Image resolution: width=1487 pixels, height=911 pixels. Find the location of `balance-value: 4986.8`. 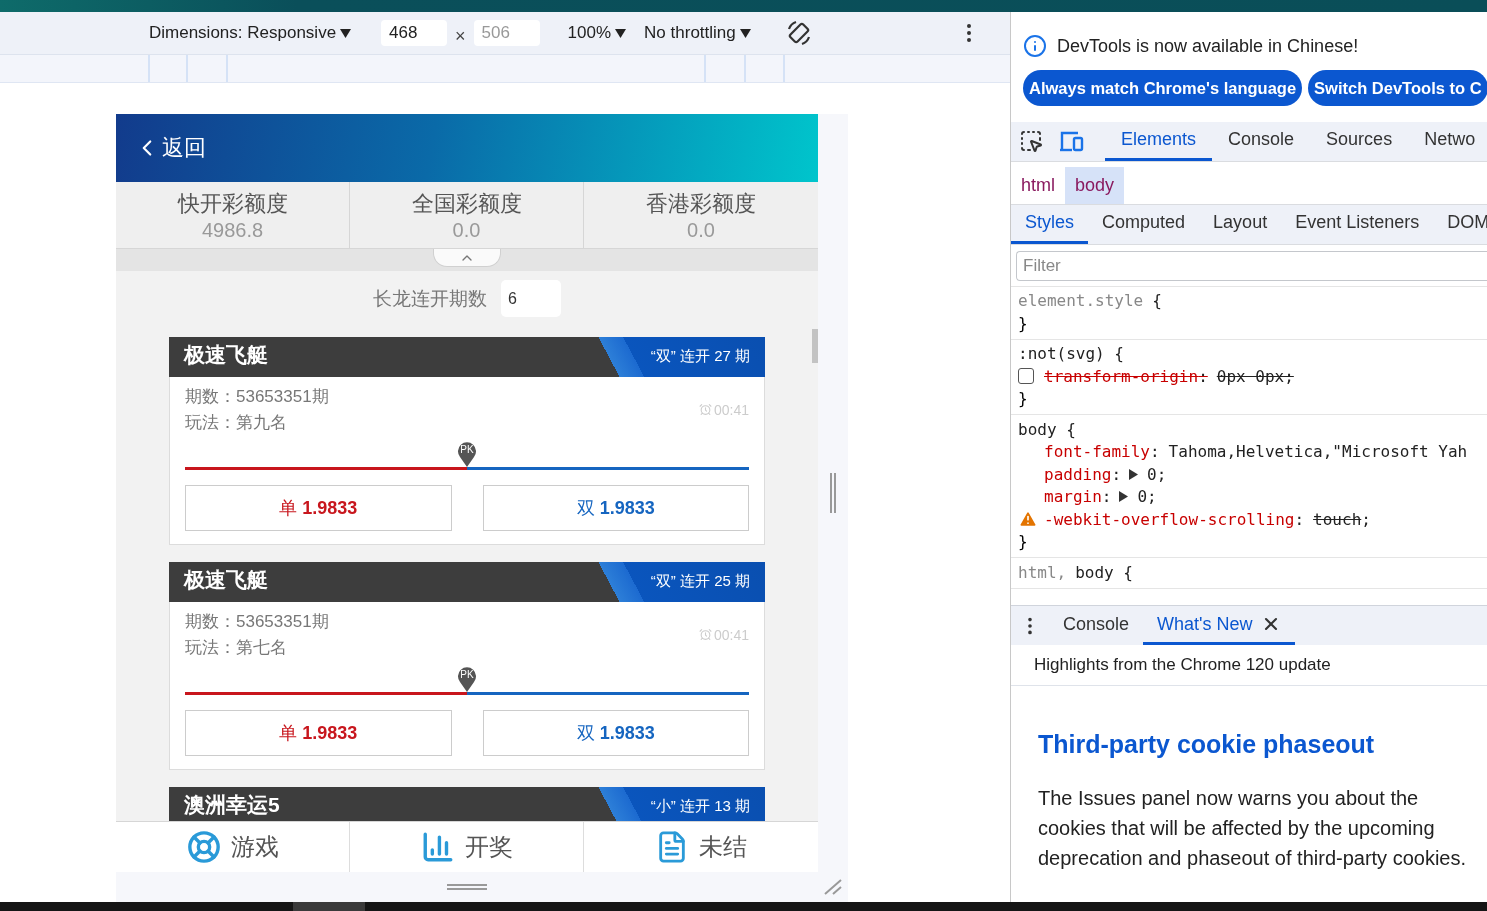

balance-value: 4986.8 is located at coordinates (232, 230).